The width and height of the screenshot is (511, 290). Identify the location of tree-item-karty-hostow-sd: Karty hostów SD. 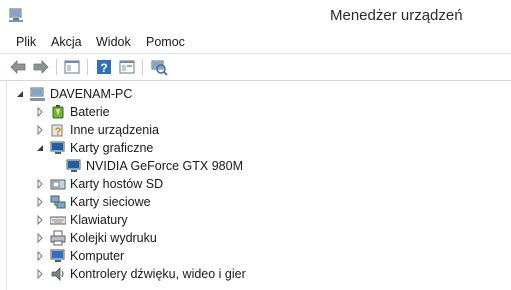
(98, 184).